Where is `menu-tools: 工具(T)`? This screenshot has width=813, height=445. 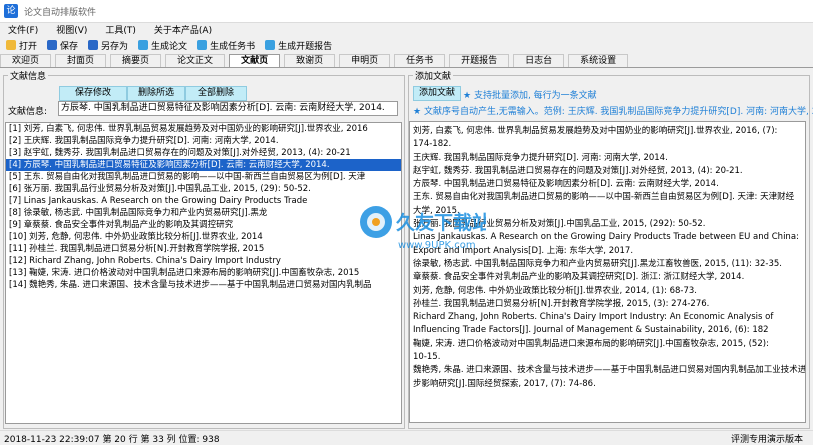
menu-tools: 工具(T) is located at coordinates (120, 29).